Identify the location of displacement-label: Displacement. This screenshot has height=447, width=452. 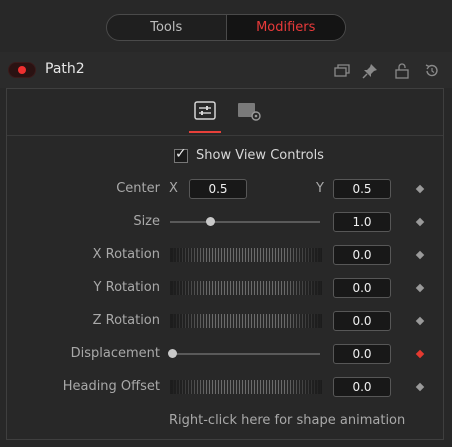
(115, 353).